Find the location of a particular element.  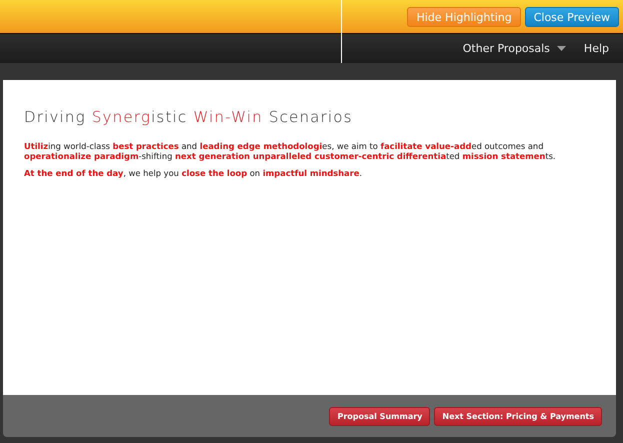

caret-icon is located at coordinates (561, 48).